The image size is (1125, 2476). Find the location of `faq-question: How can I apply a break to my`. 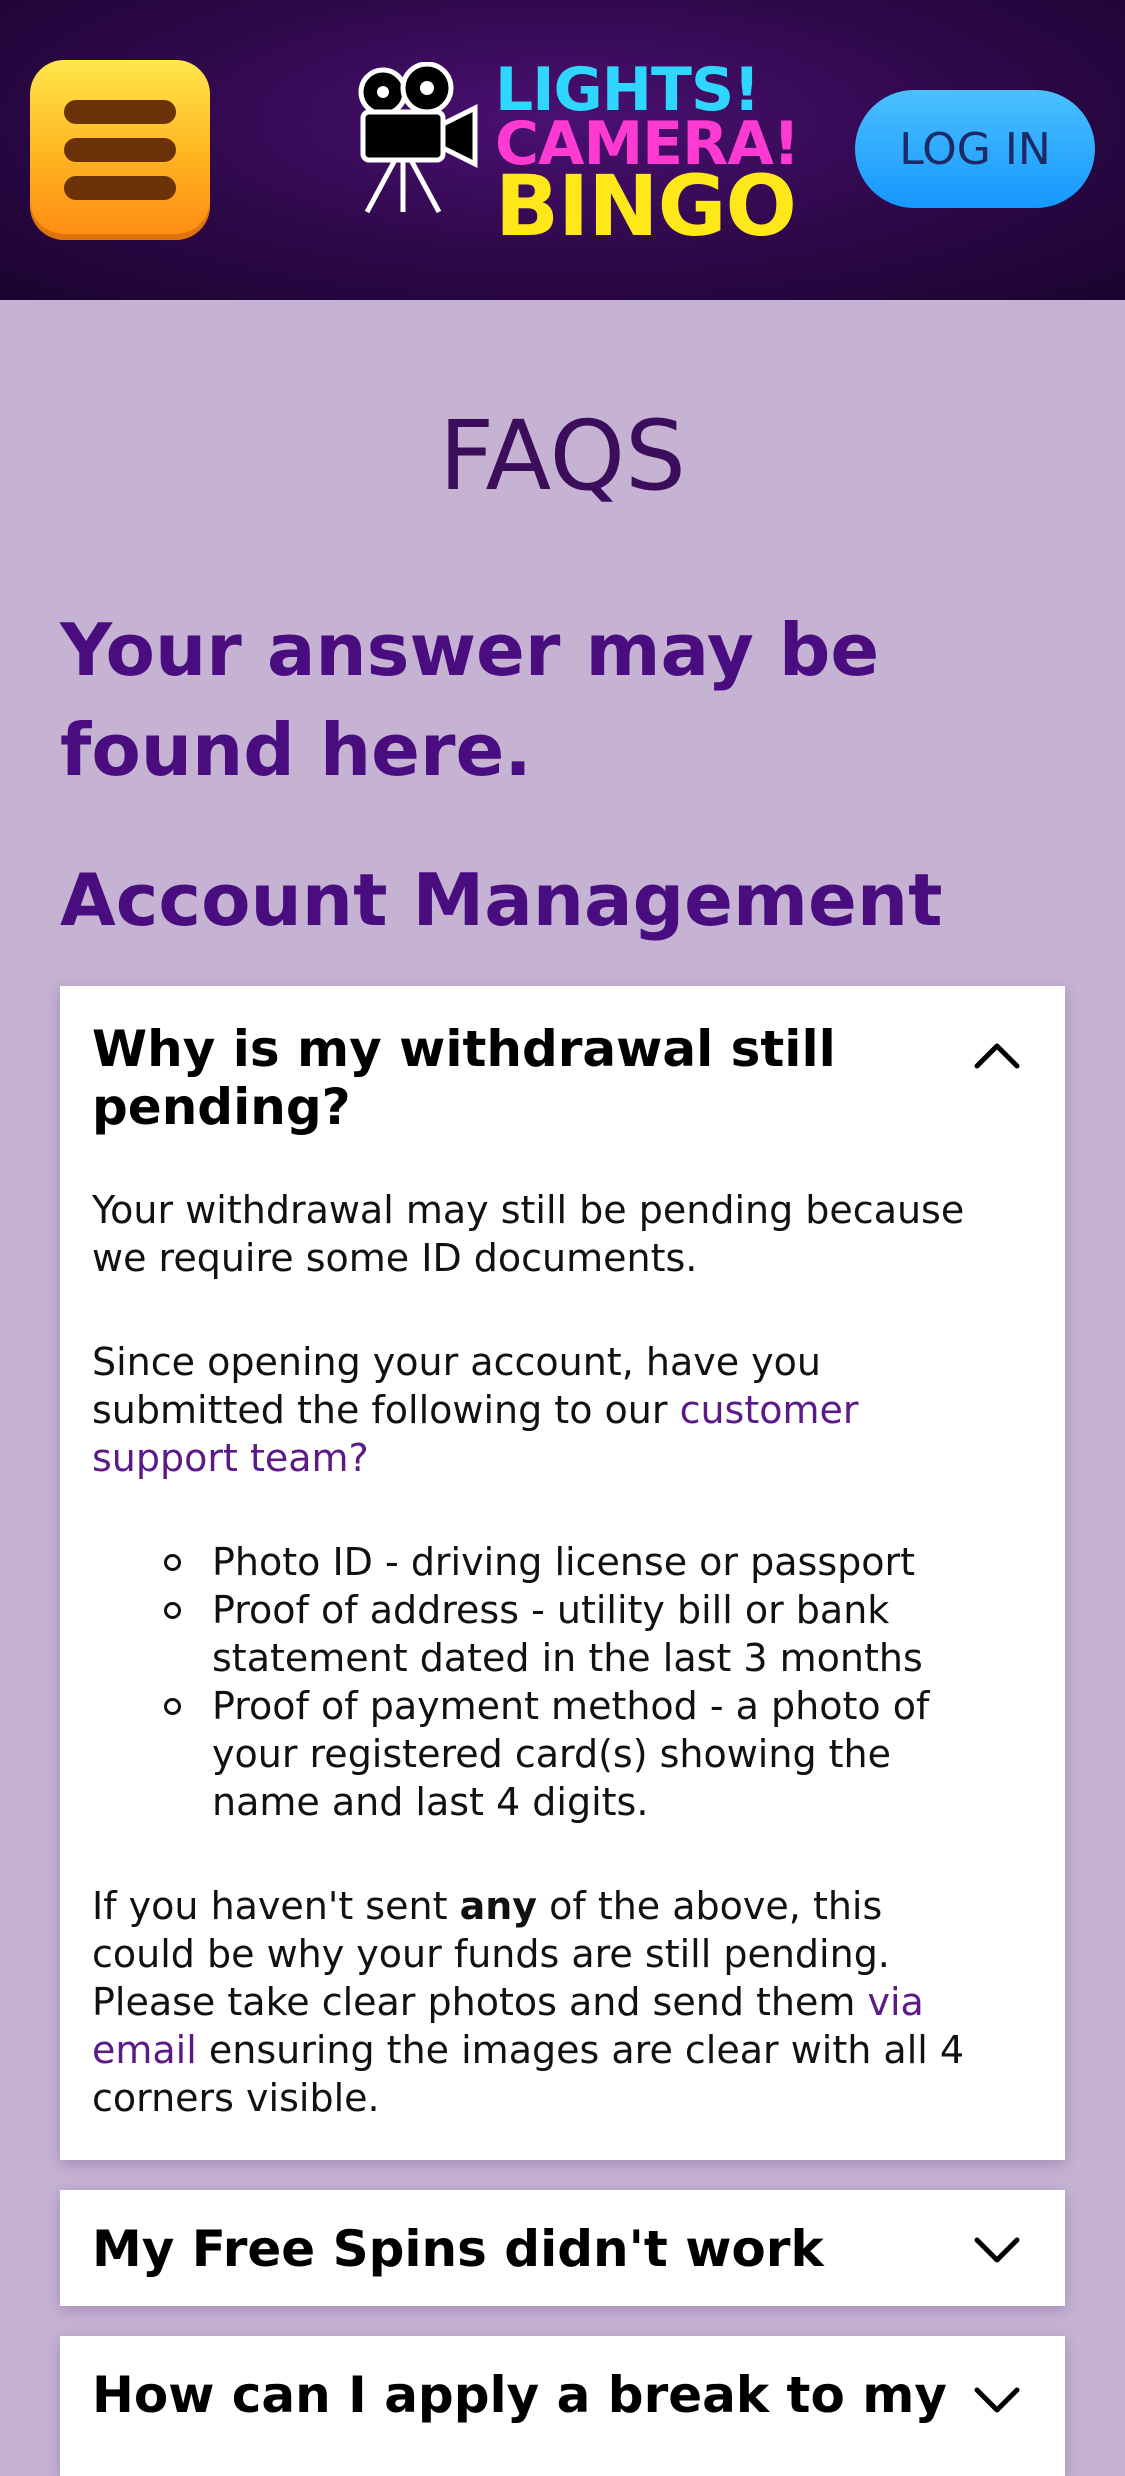

faq-question: How can I apply a break to my is located at coordinates (522, 2395).